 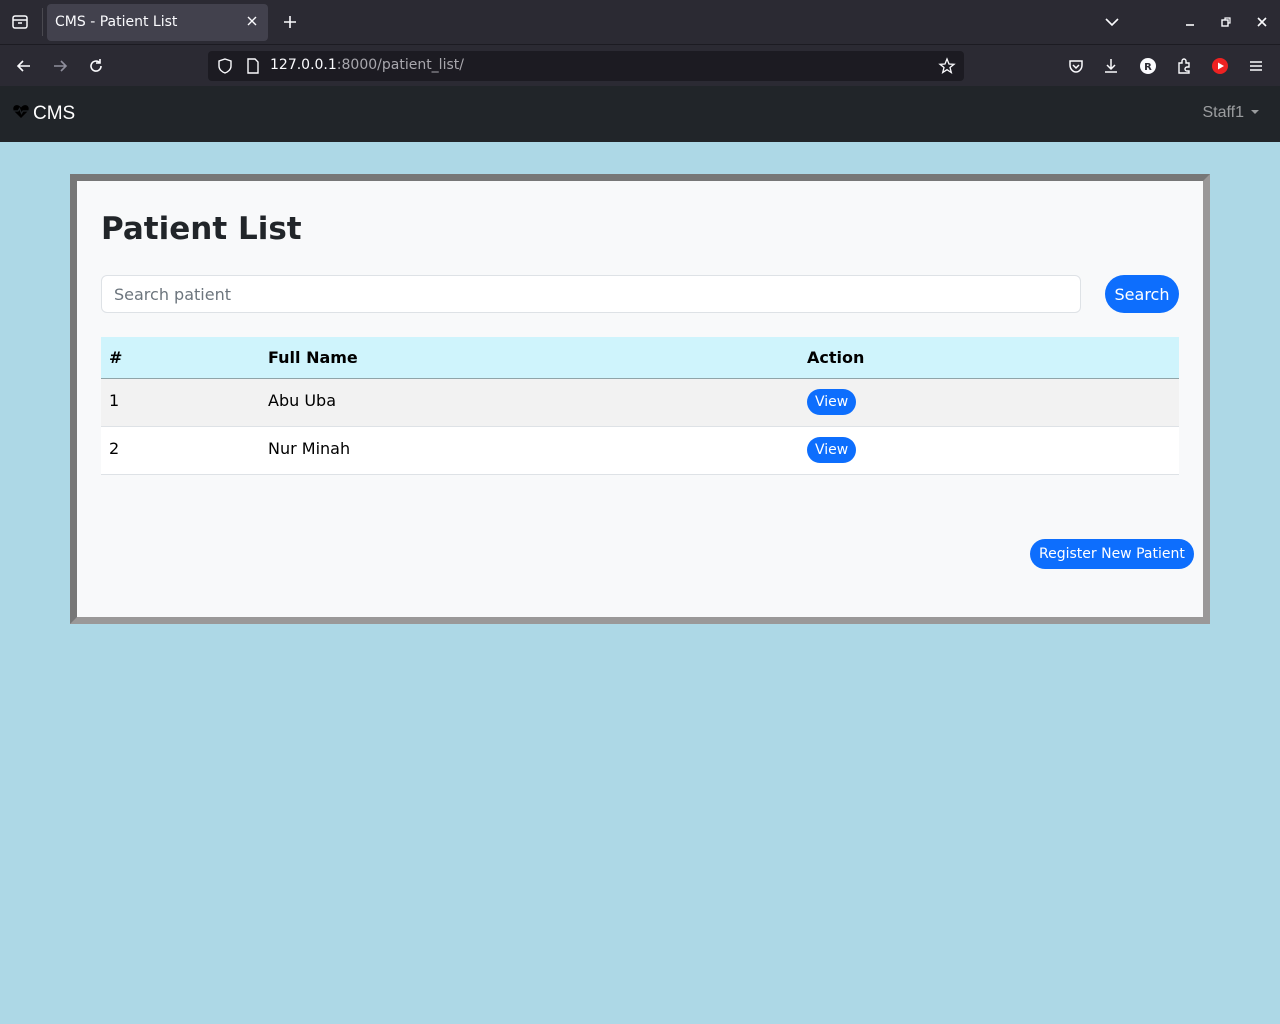 I want to click on user-name: Staff1, so click(x=1223, y=112).